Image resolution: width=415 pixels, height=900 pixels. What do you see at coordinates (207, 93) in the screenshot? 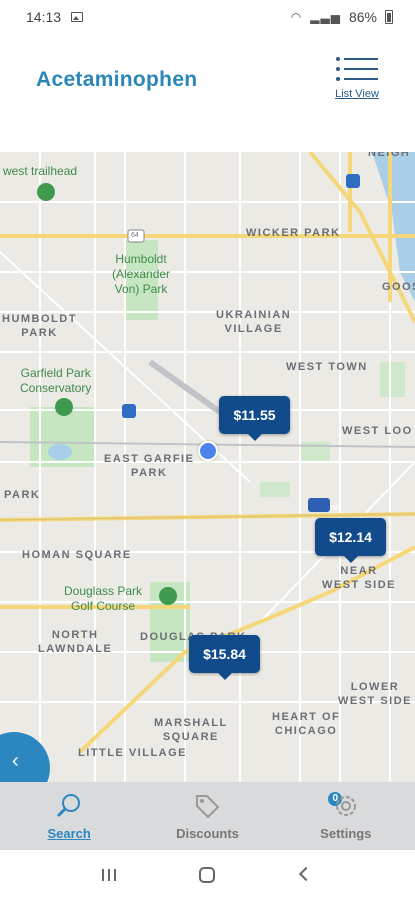
I see `app-header: Acetaminophen List View` at bounding box center [207, 93].